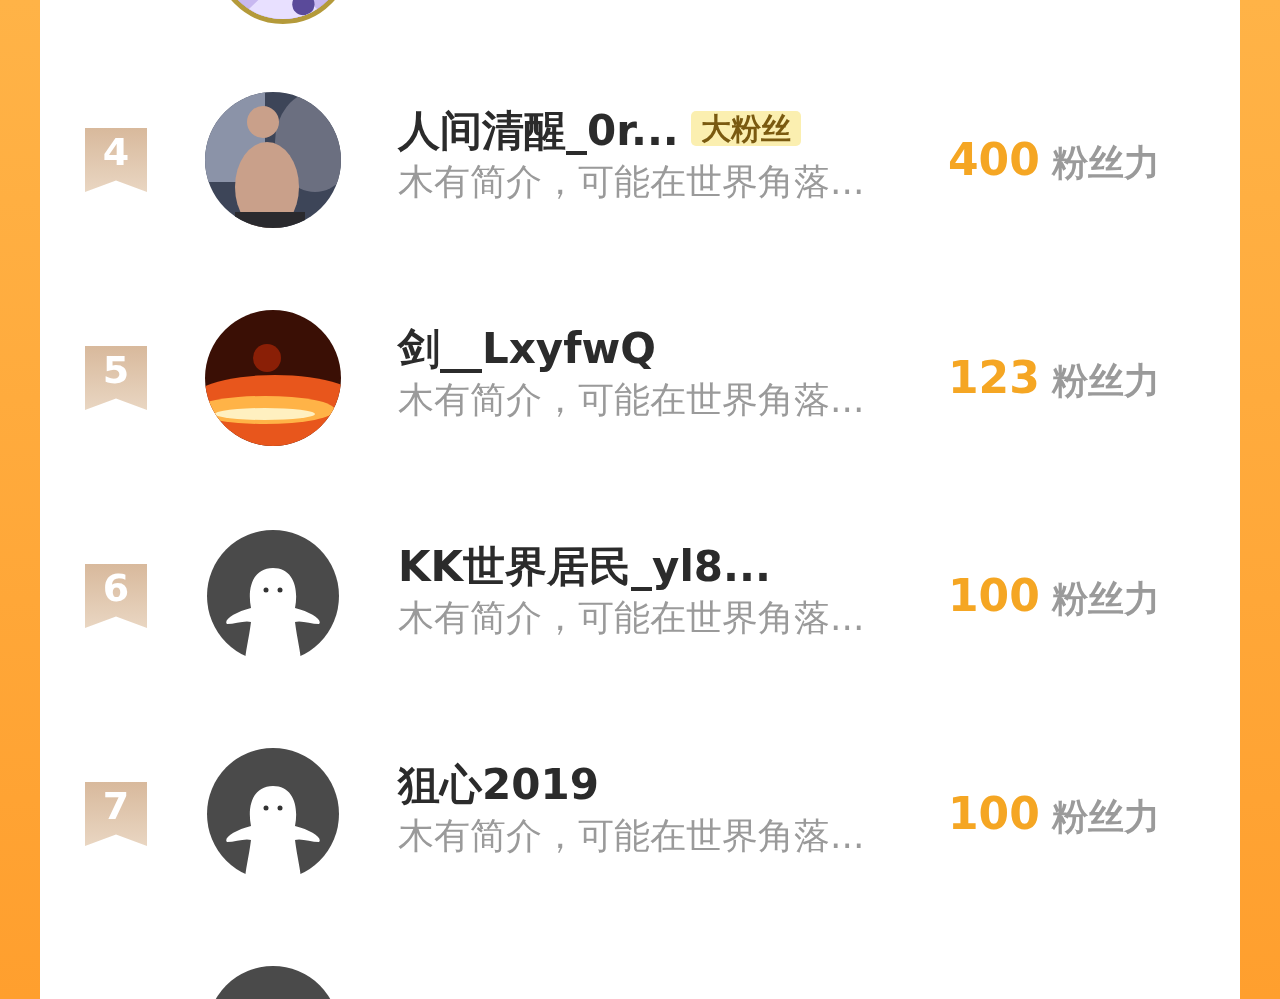  What do you see at coordinates (527, 348) in the screenshot?
I see `user-name: 剑__LxyfwQ` at bounding box center [527, 348].